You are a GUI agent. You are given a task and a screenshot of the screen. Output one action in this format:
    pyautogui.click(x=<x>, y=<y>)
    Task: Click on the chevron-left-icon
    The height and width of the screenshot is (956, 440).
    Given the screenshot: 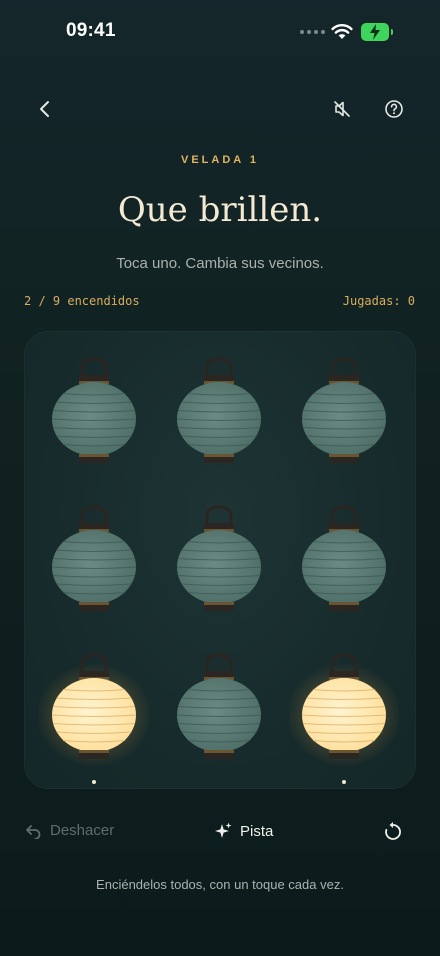 What is the action you would take?
    pyautogui.click(x=44, y=109)
    